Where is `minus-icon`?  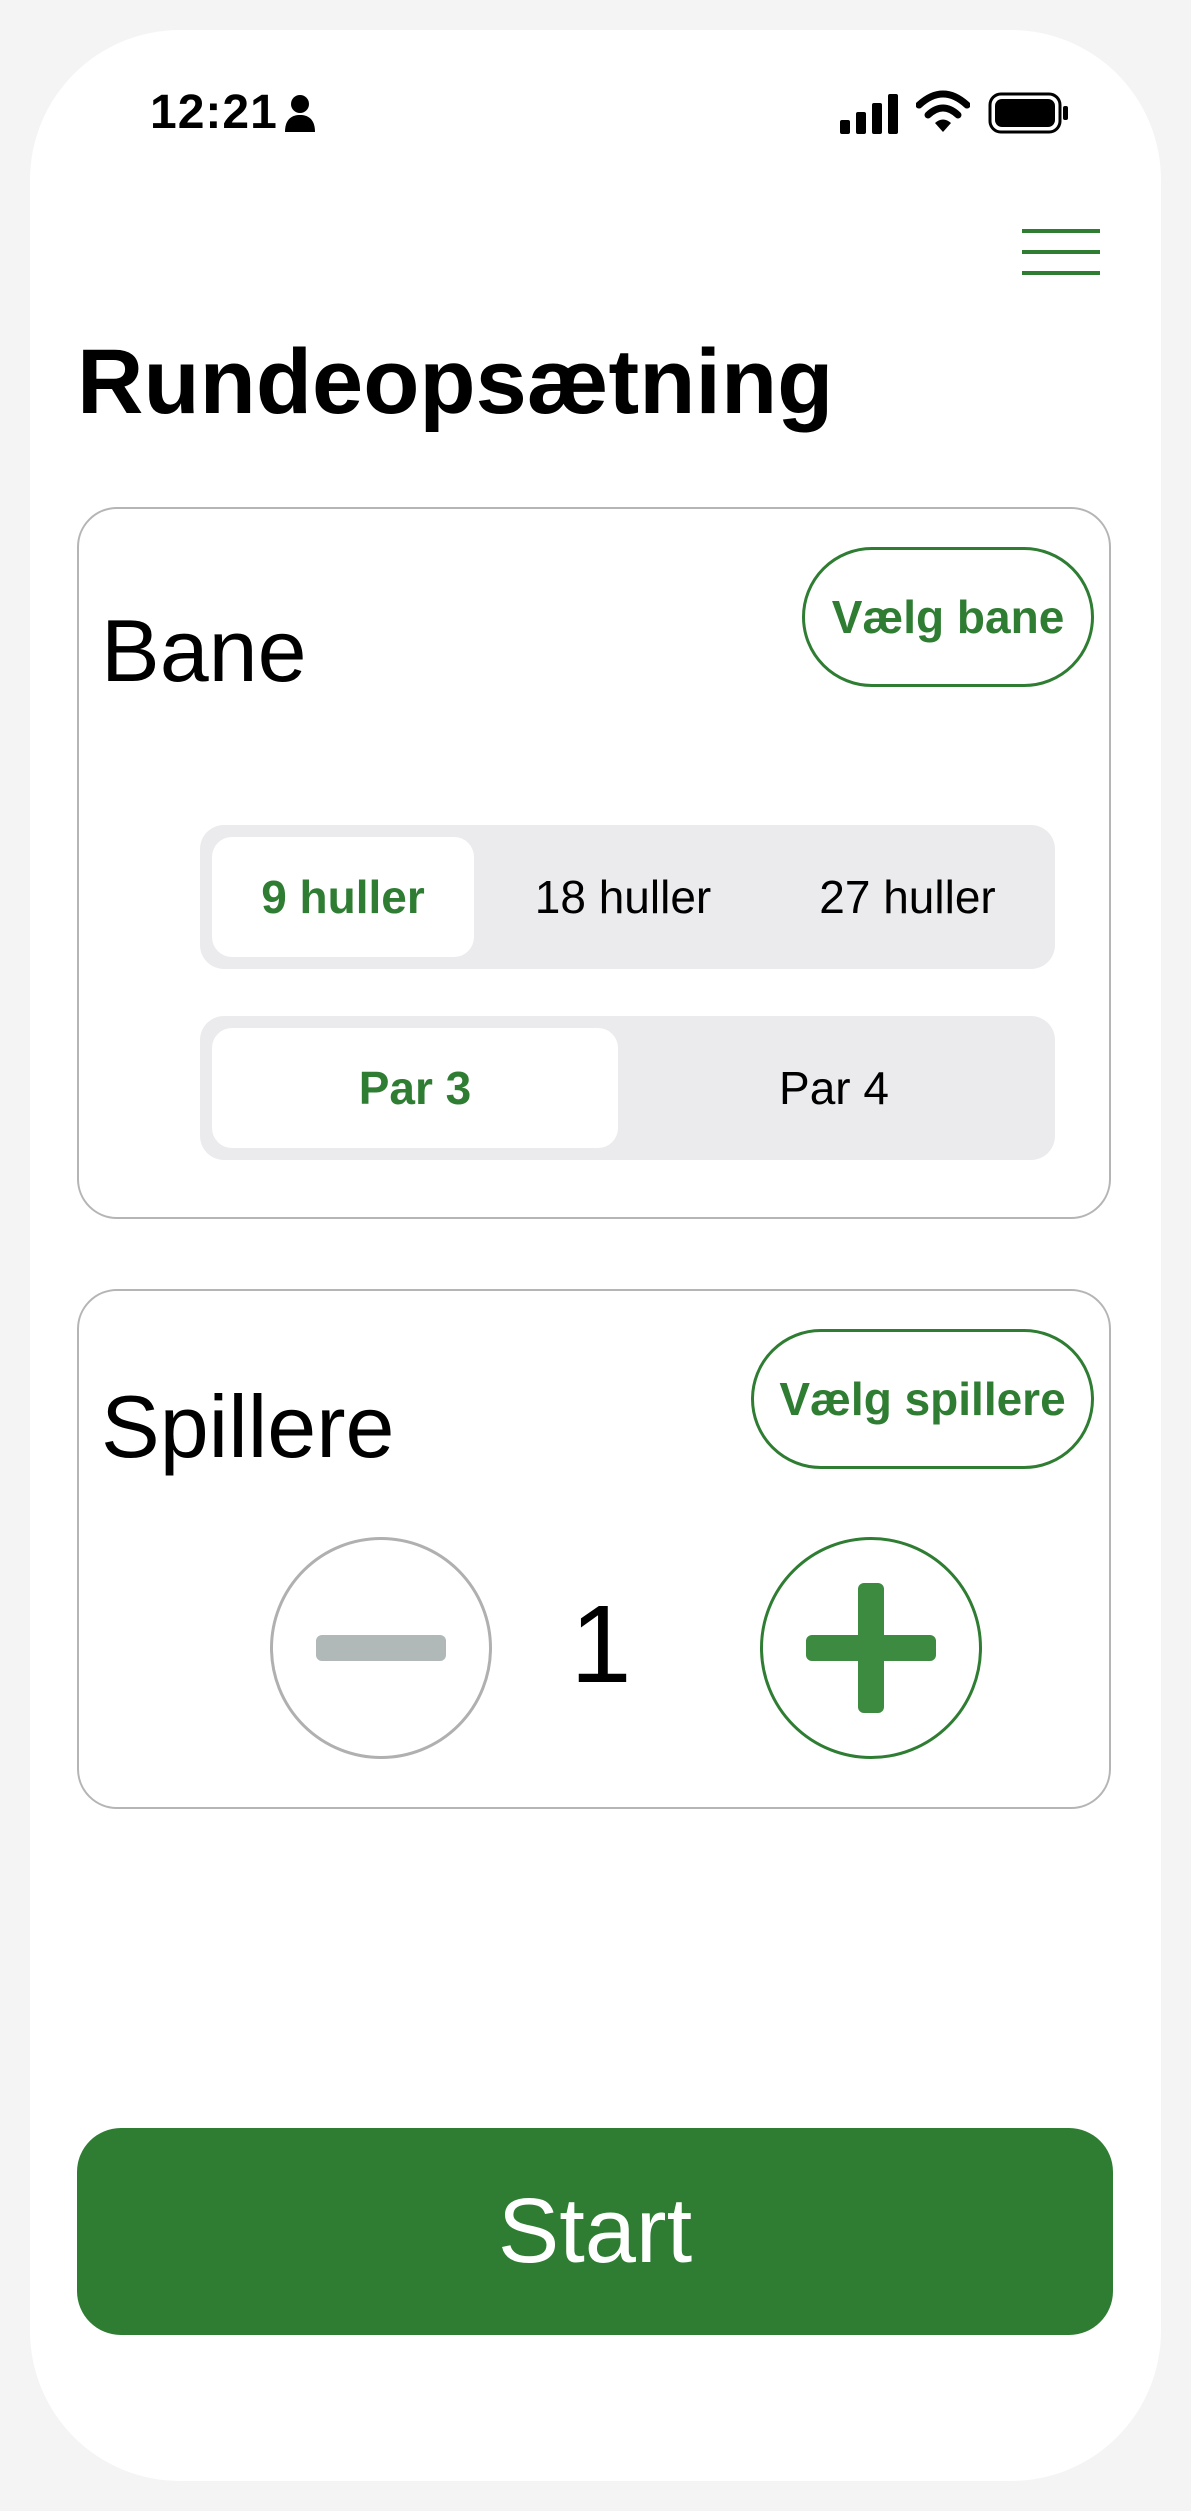 minus-icon is located at coordinates (381, 1648).